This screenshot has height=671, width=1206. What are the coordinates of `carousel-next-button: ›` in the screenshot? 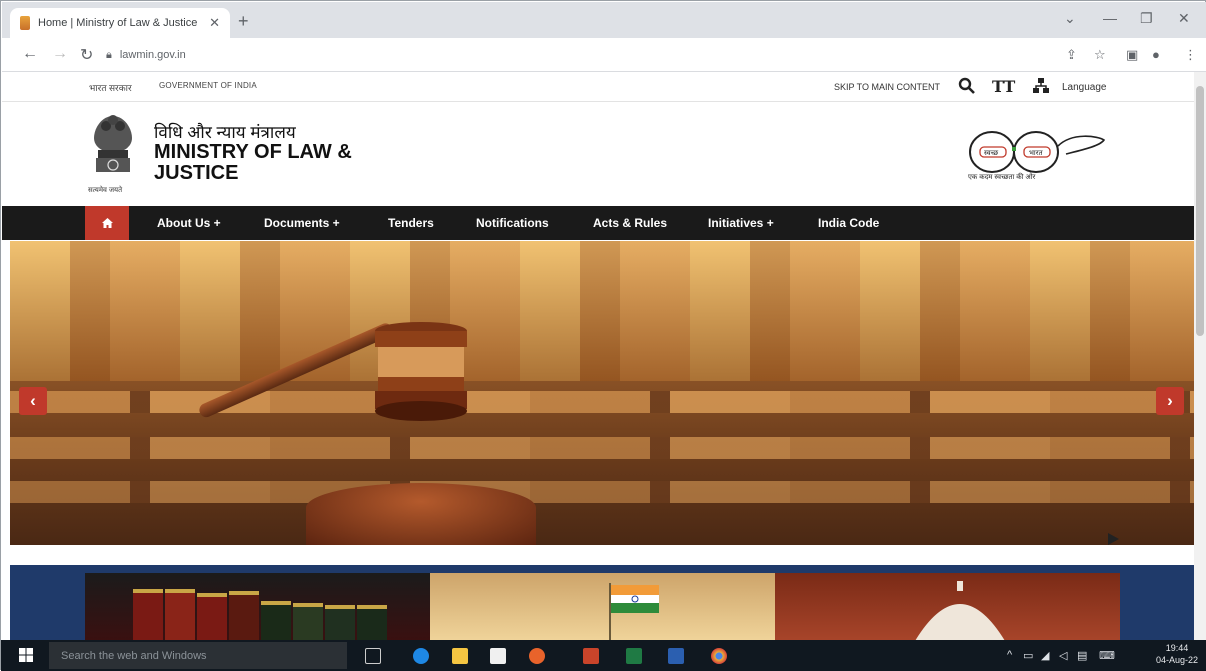 It's located at (1170, 401).